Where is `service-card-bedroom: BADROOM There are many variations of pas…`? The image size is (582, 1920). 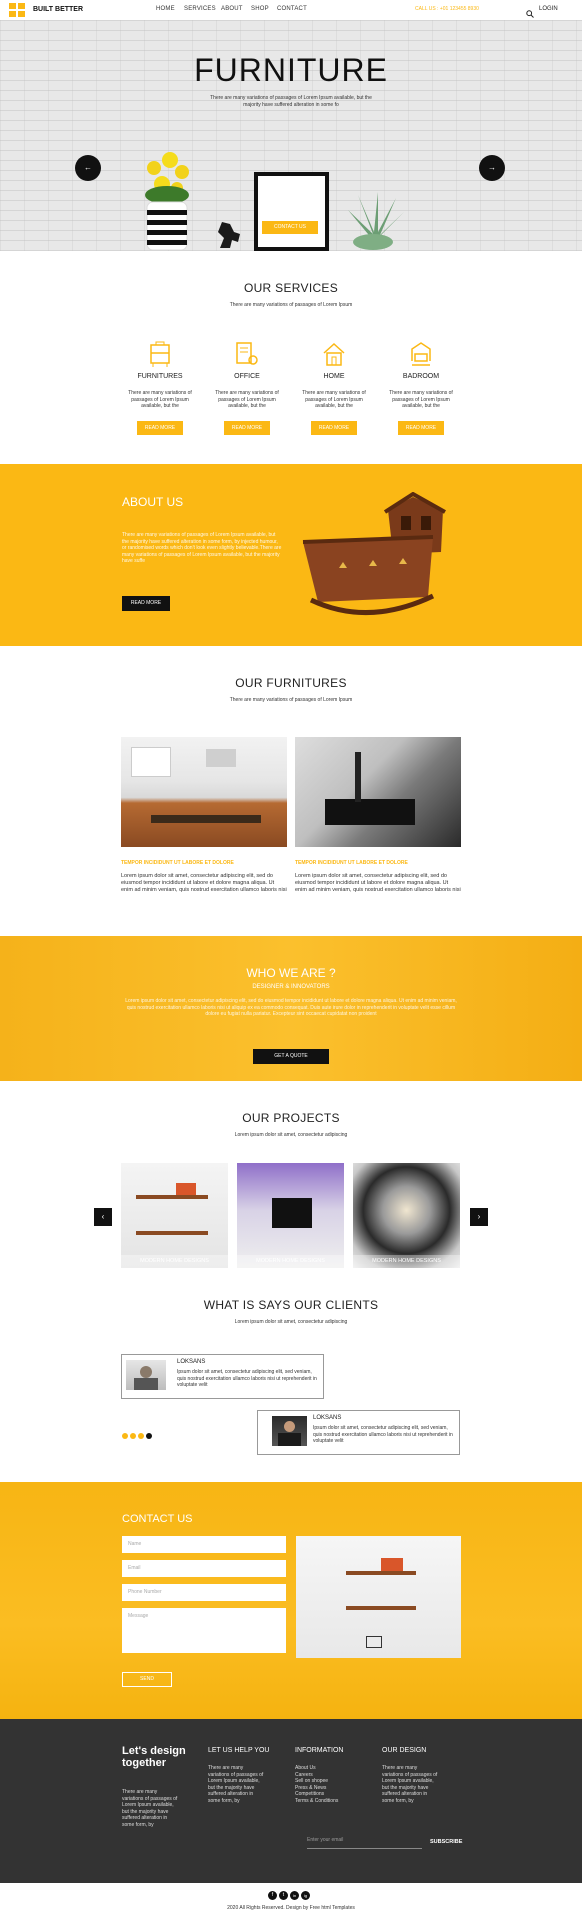 service-card-bedroom: BADROOM There are many variations of pas… is located at coordinates (421, 388).